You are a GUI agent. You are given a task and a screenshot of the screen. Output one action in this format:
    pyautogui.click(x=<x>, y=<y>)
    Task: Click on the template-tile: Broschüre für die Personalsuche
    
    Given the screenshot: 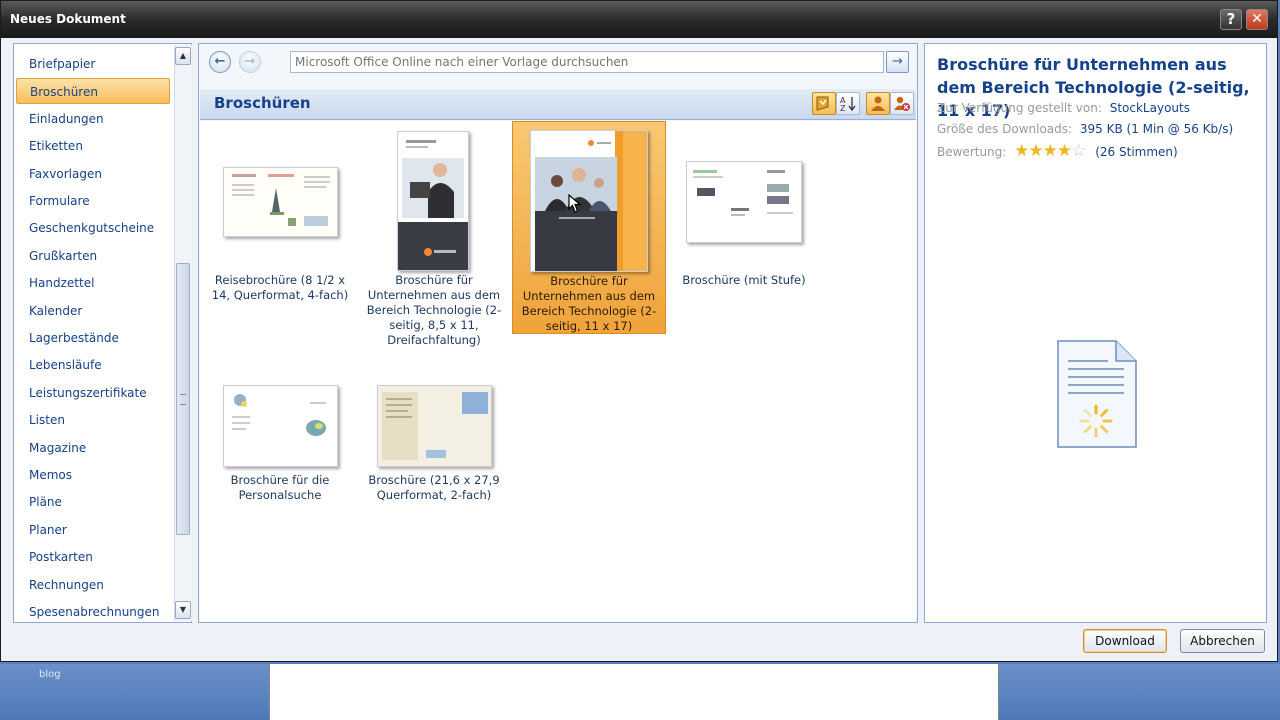 What is the action you would take?
    pyautogui.click(x=280, y=461)
    